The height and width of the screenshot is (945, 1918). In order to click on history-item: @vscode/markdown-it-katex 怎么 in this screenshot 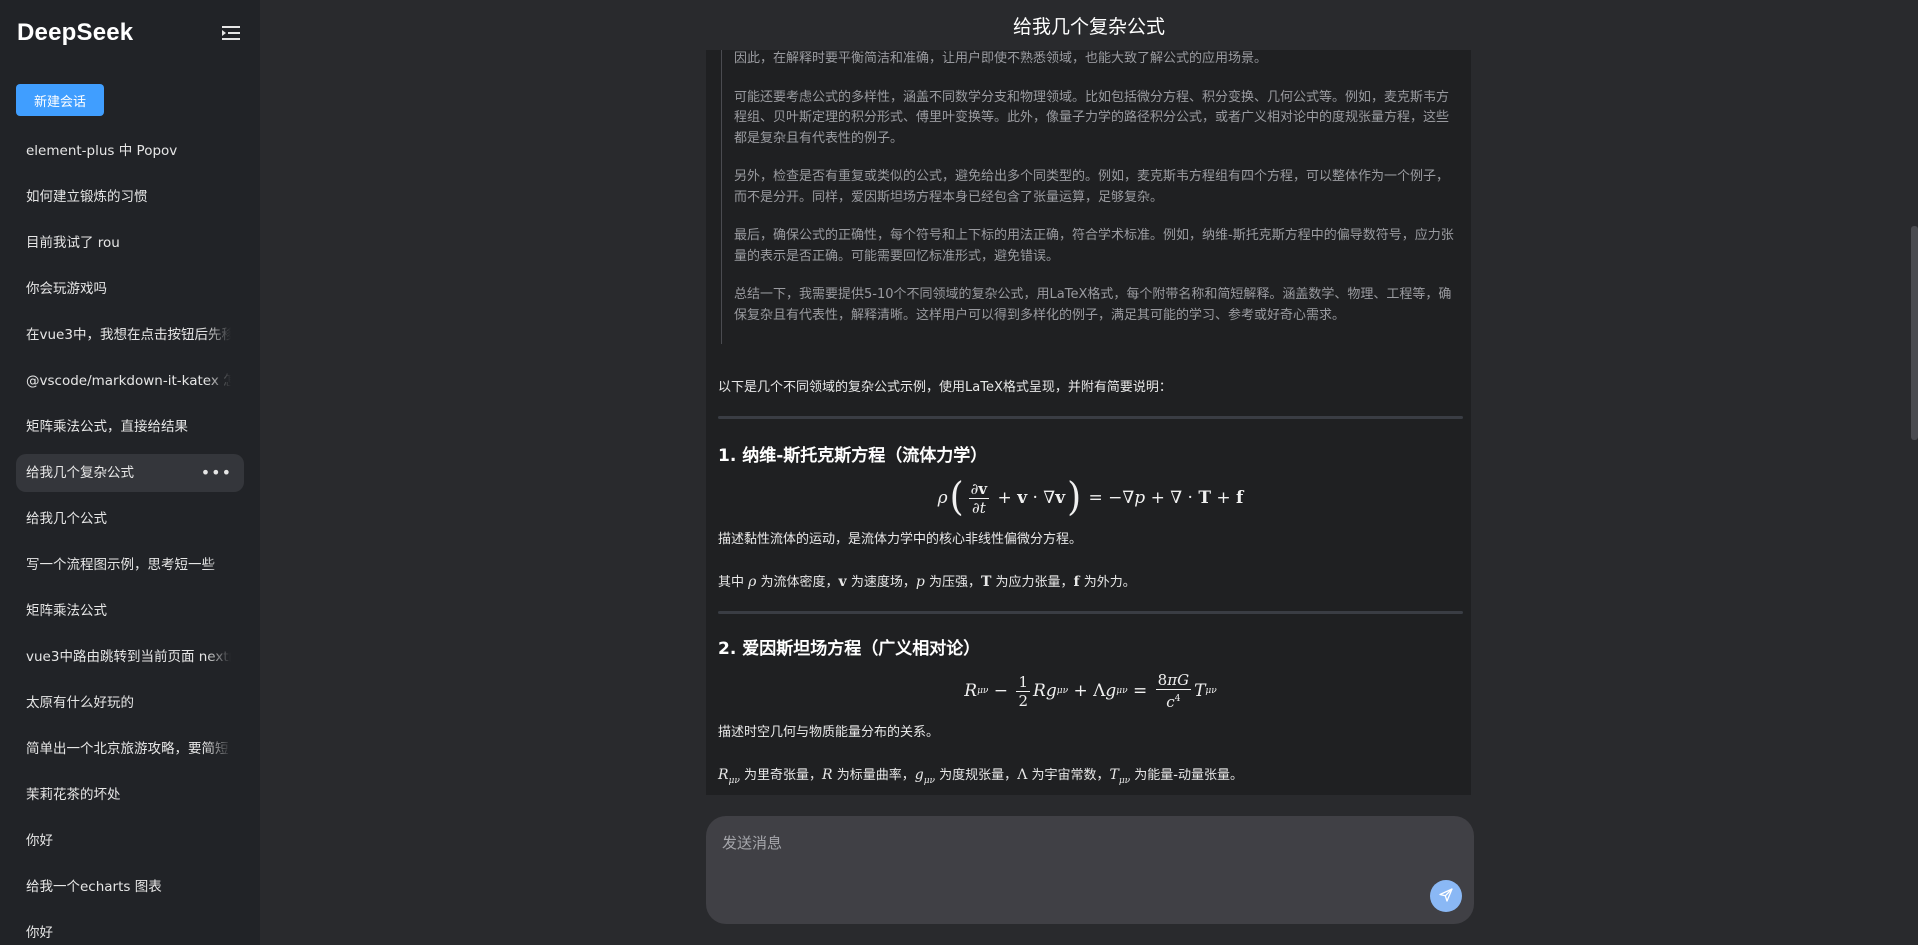, I will do `click(130, 381)`.